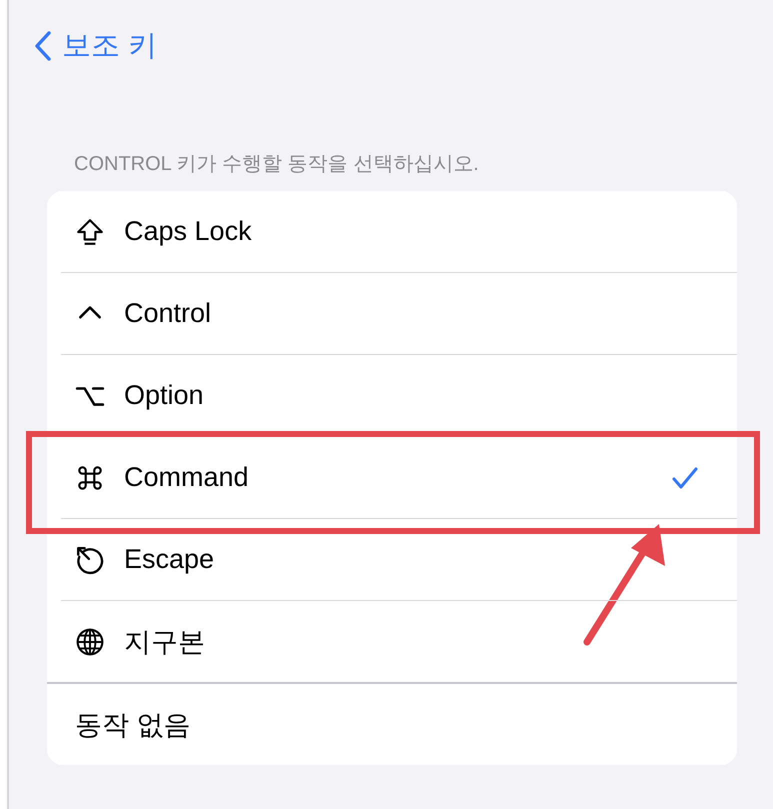  What do you see at coordinates (399, 477) in the screenshot?
I see `option-row: Command` at bounding box center [399, 477].